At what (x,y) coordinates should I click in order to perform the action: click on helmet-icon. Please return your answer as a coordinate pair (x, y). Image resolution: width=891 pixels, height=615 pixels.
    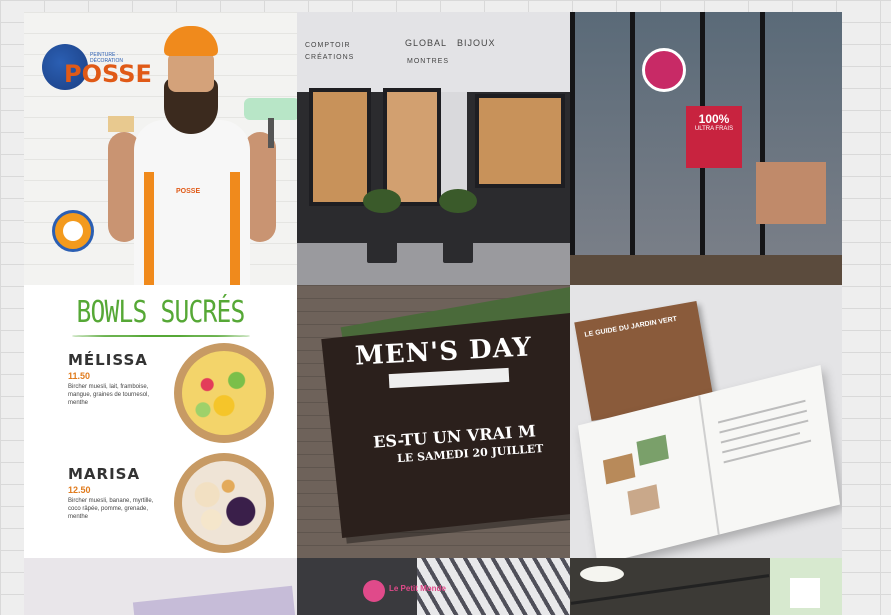
    Looking at the image, I should click on (191, 41).